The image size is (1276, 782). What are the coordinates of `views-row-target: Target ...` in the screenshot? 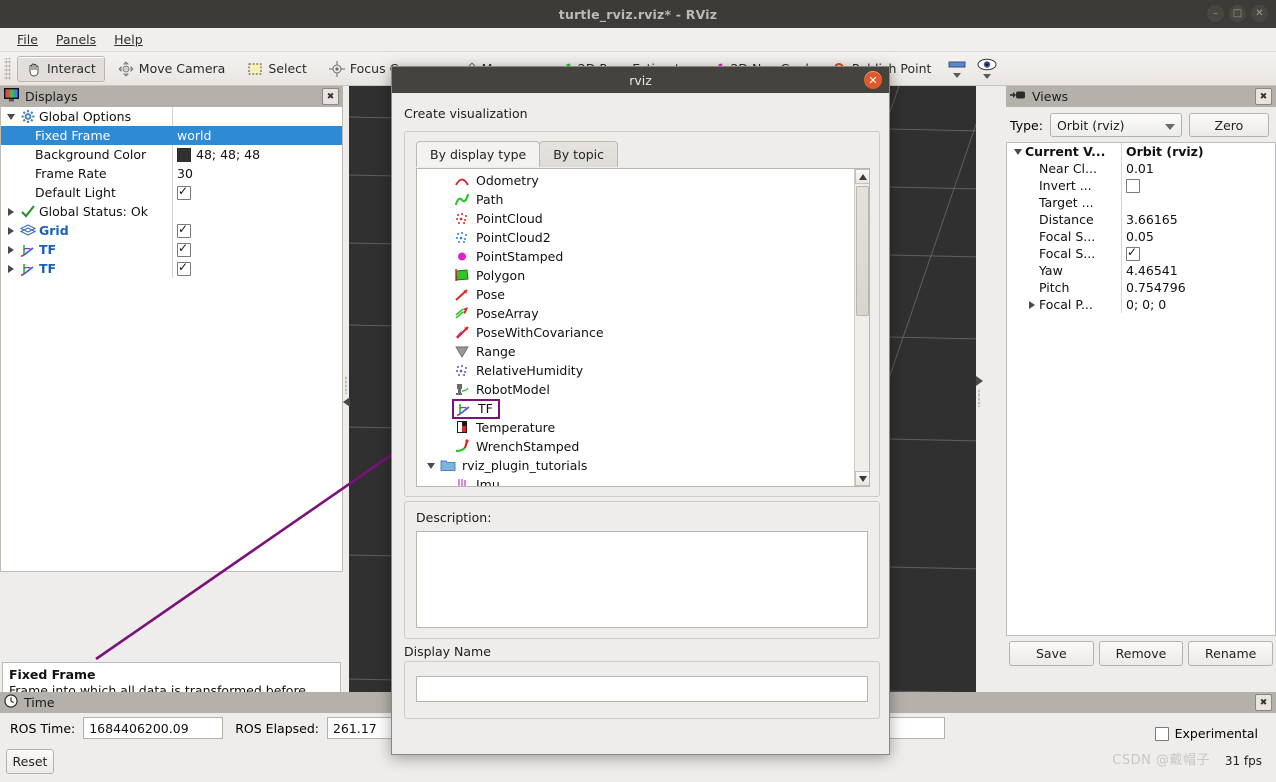 It's located at (1141, 202).